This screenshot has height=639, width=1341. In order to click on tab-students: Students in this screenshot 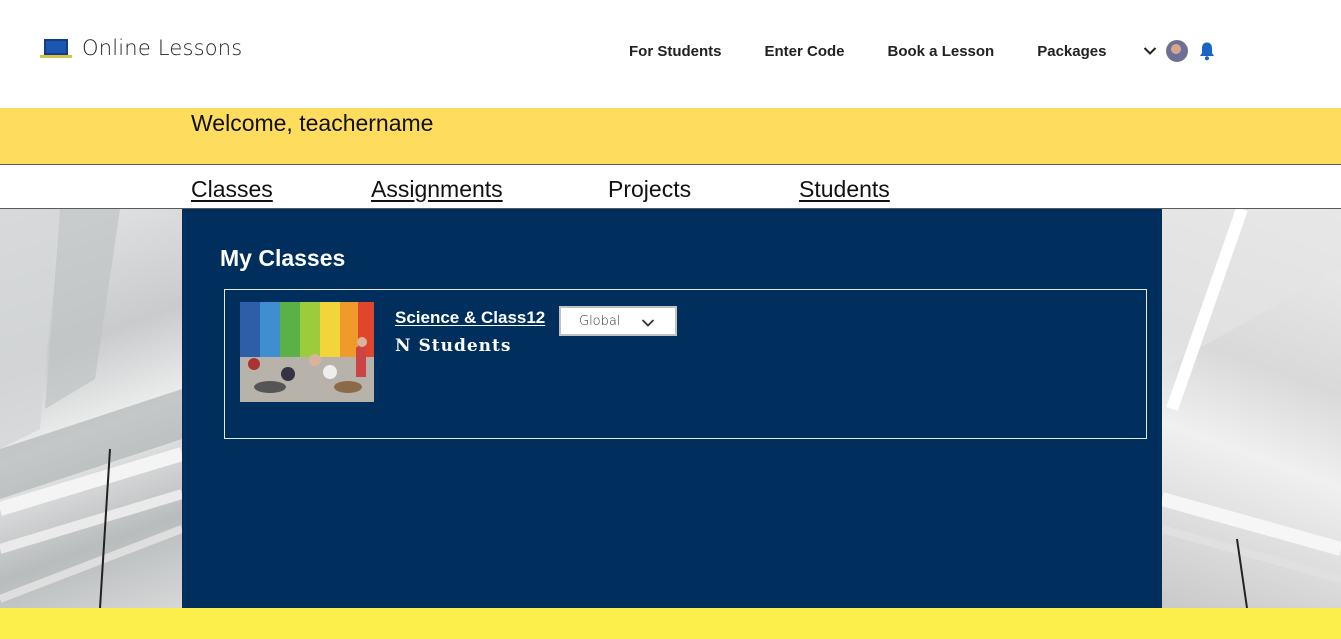, I will do `click(844, 189)`.